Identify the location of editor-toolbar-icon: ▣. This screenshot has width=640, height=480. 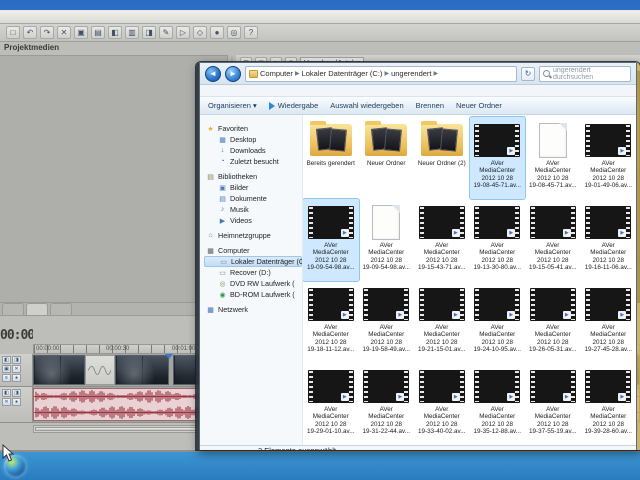
(81, 32).